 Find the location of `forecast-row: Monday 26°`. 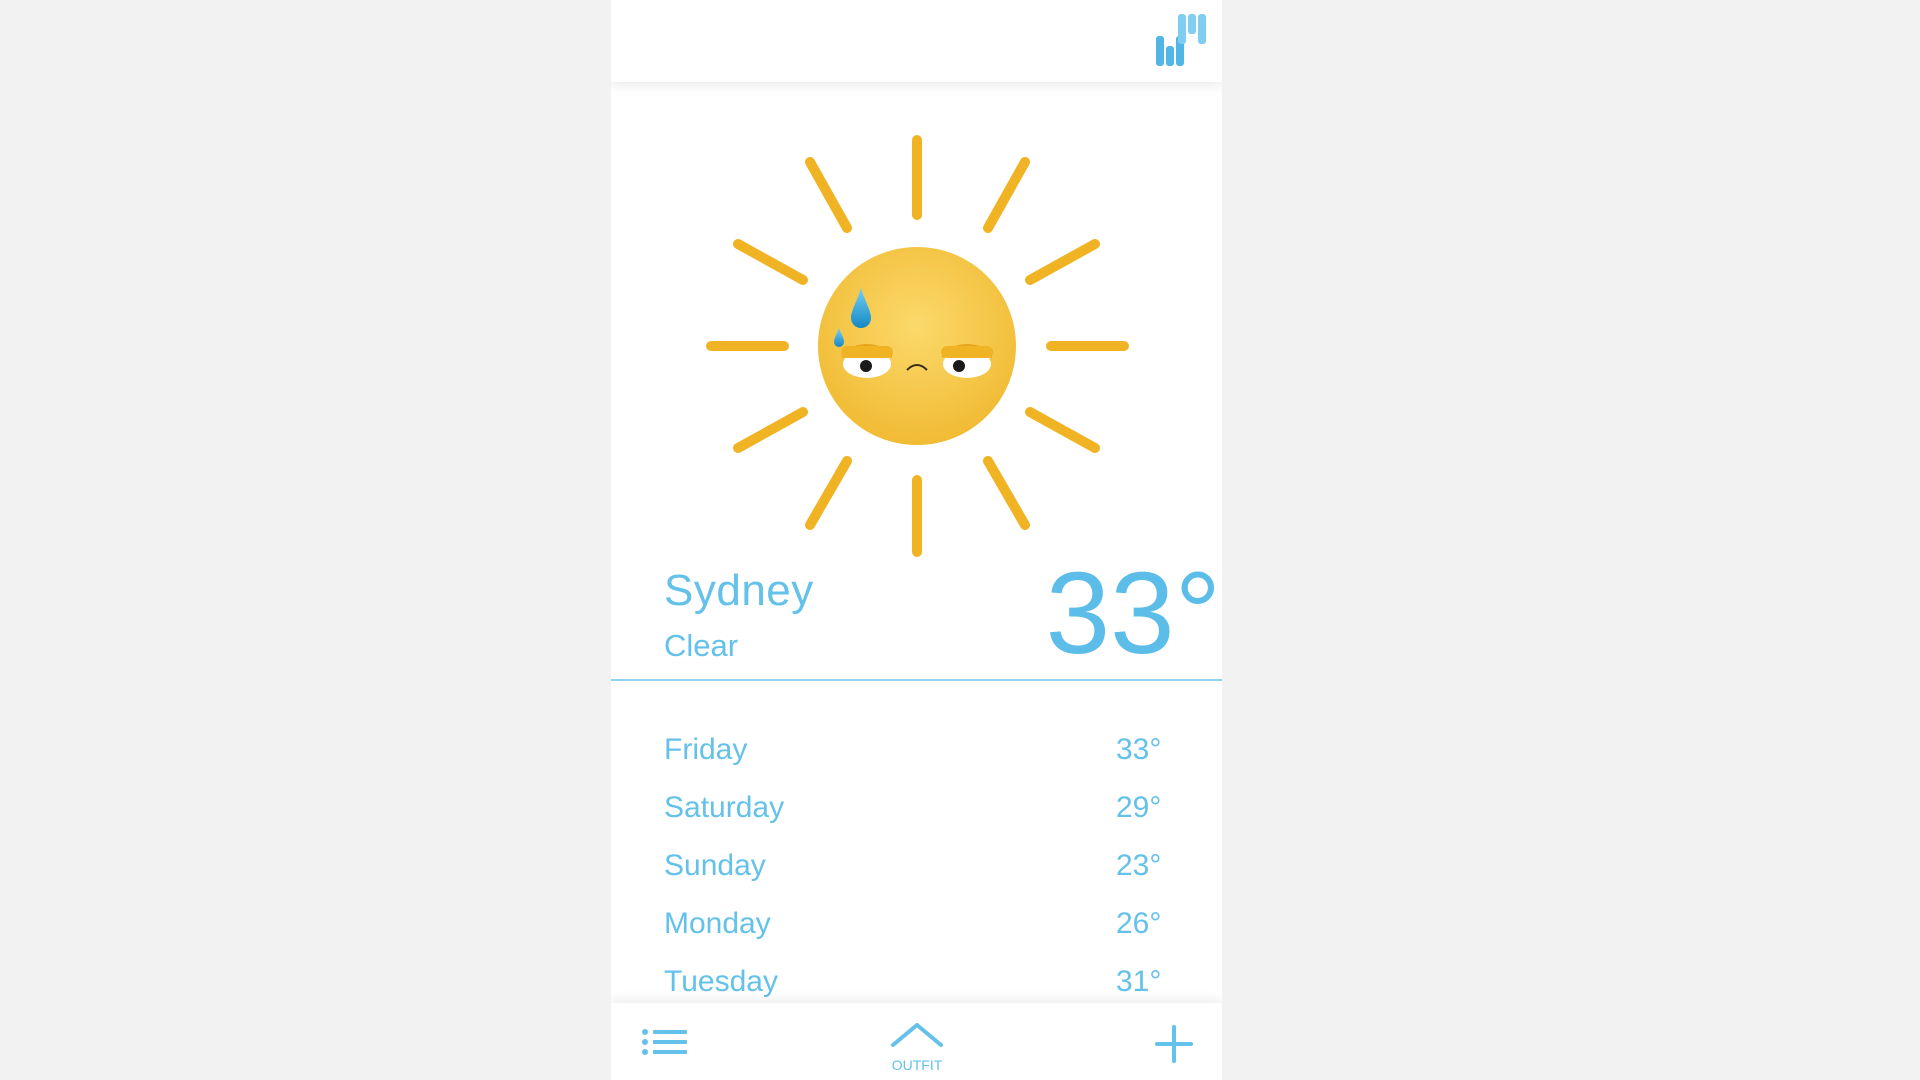

forecast-row: Monday 26° is located at coordinates (916, 936).